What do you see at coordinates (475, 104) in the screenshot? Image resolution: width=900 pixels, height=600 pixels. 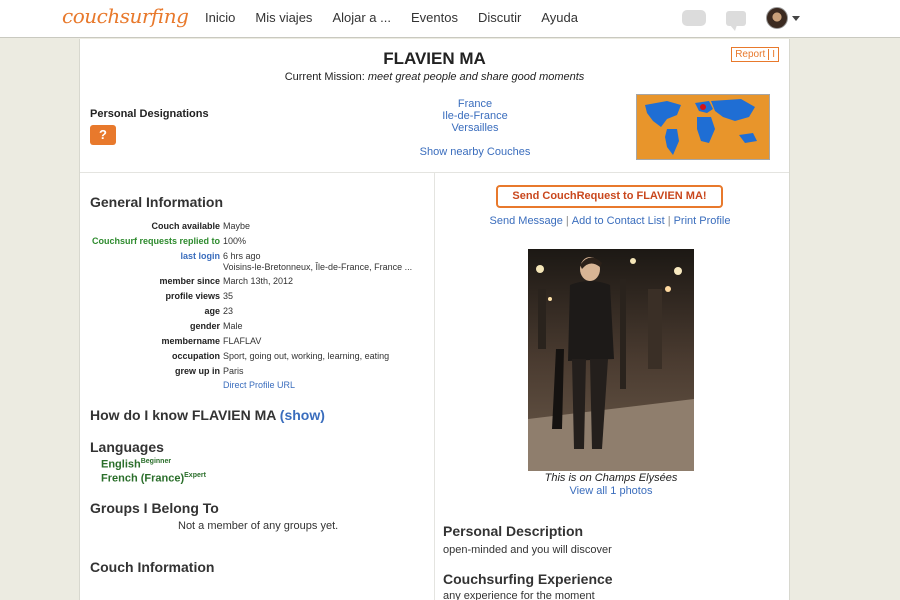 I see `location-country-link: France` at bounding box center [475, 104].